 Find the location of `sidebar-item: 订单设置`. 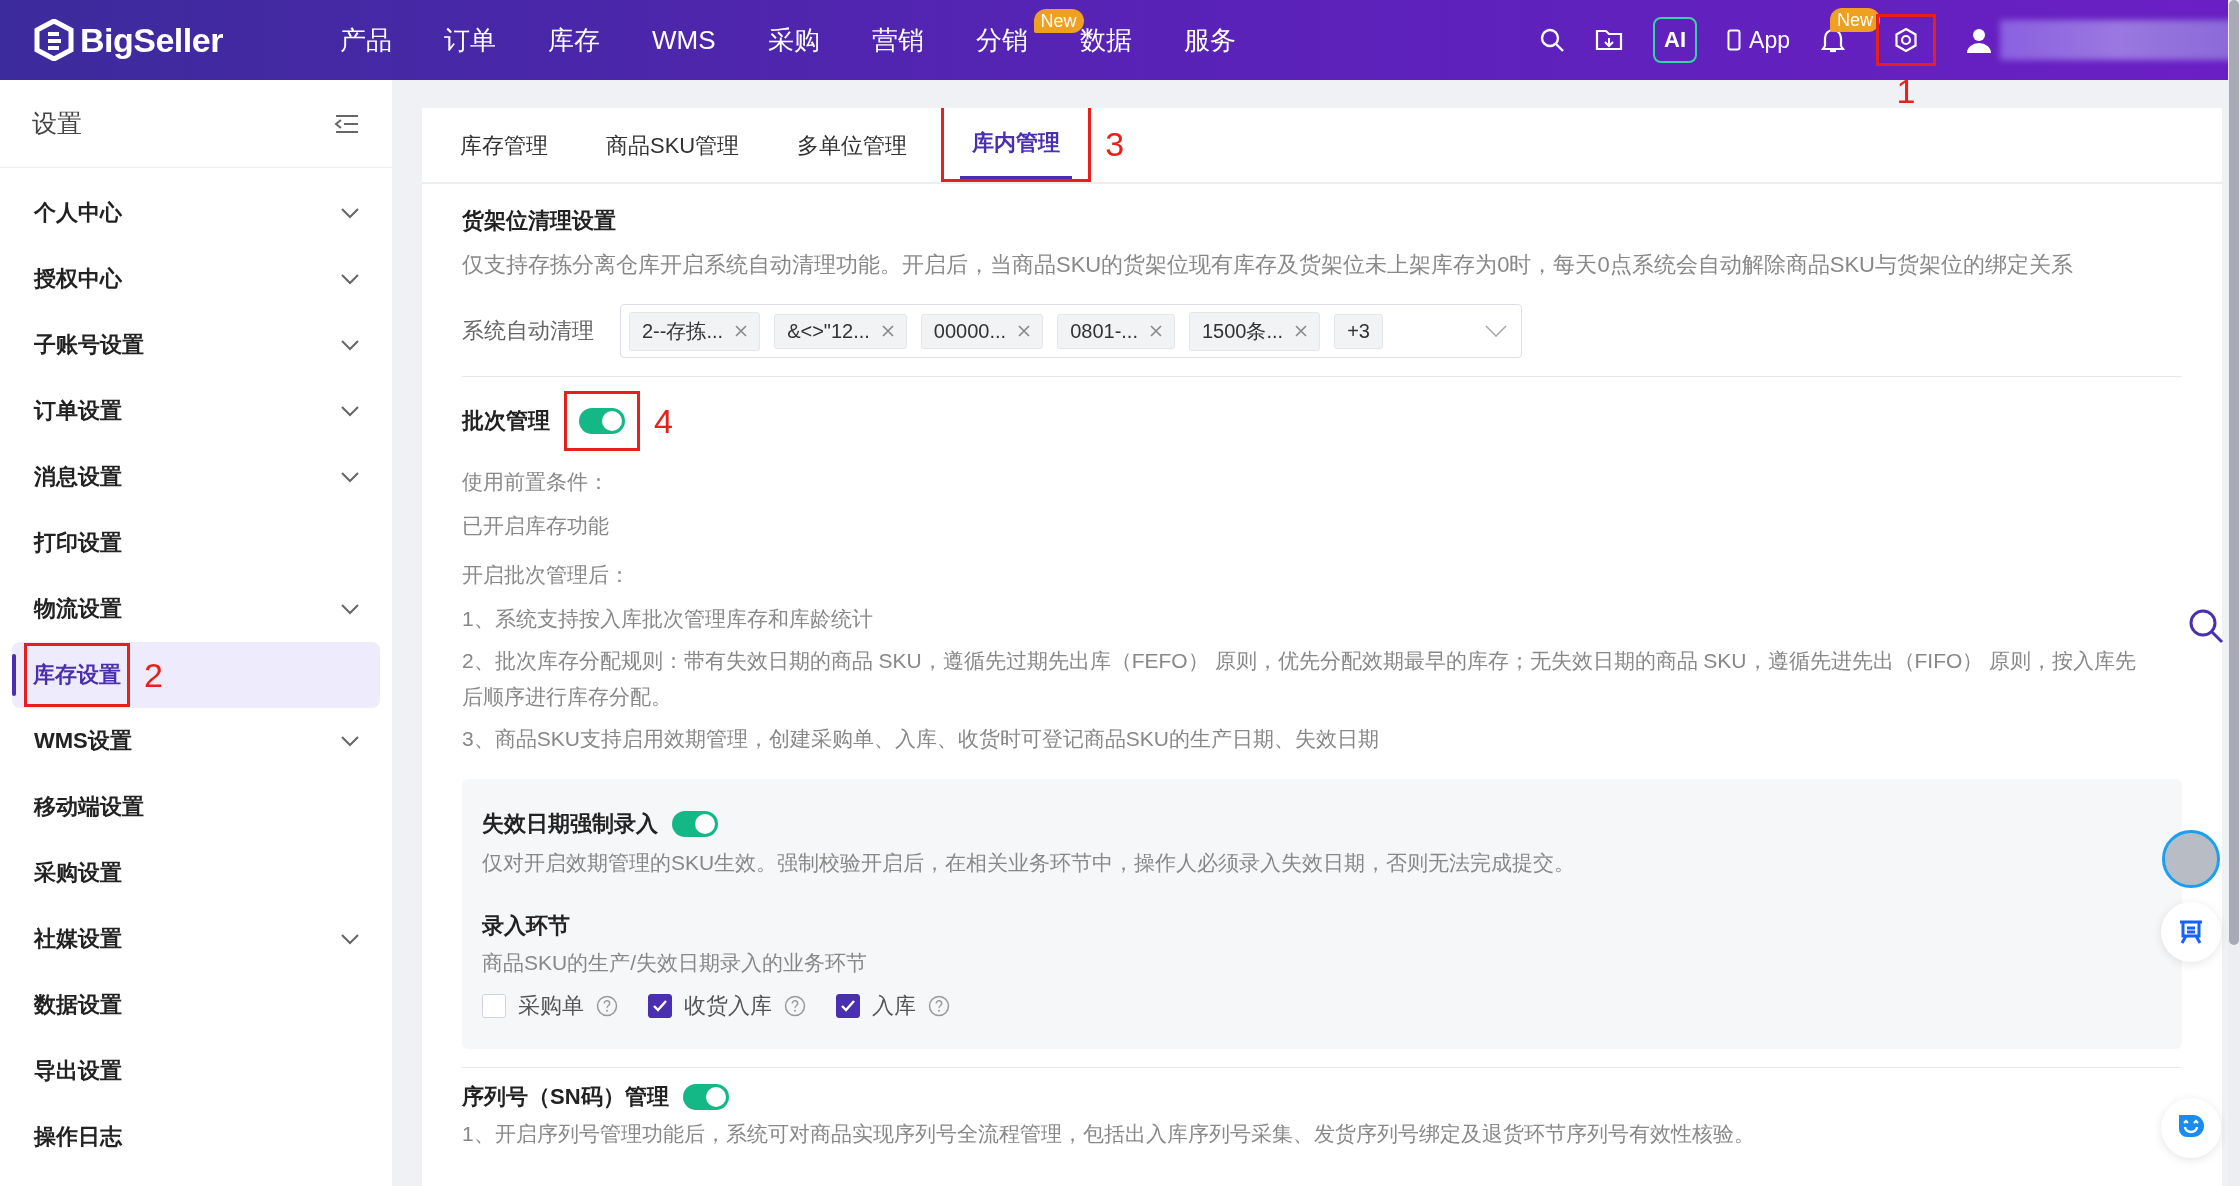

sidebar-item: 订单设置 is located at coordinates (196, 411).